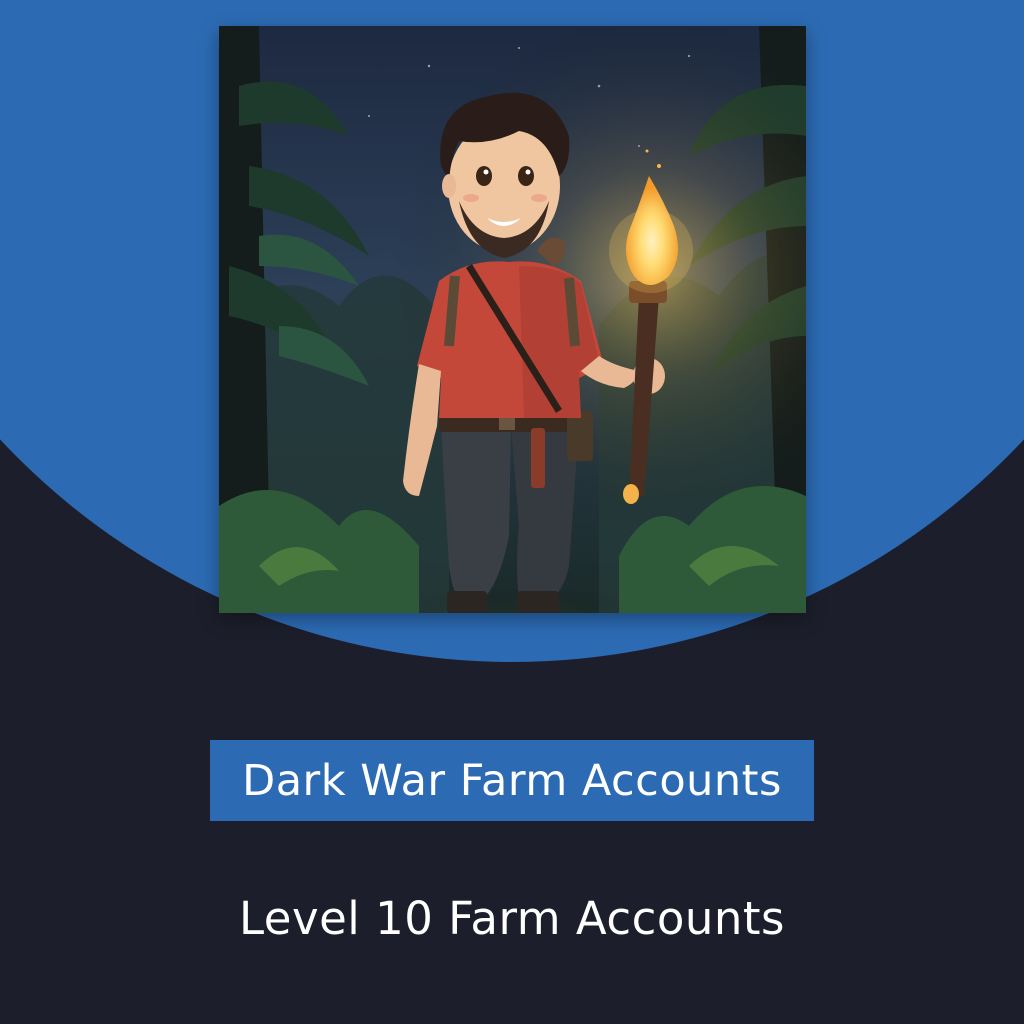 The image size is (1024, 1024). I want to click on product-title: Dark War Farm Accounts, so click(512, 780).